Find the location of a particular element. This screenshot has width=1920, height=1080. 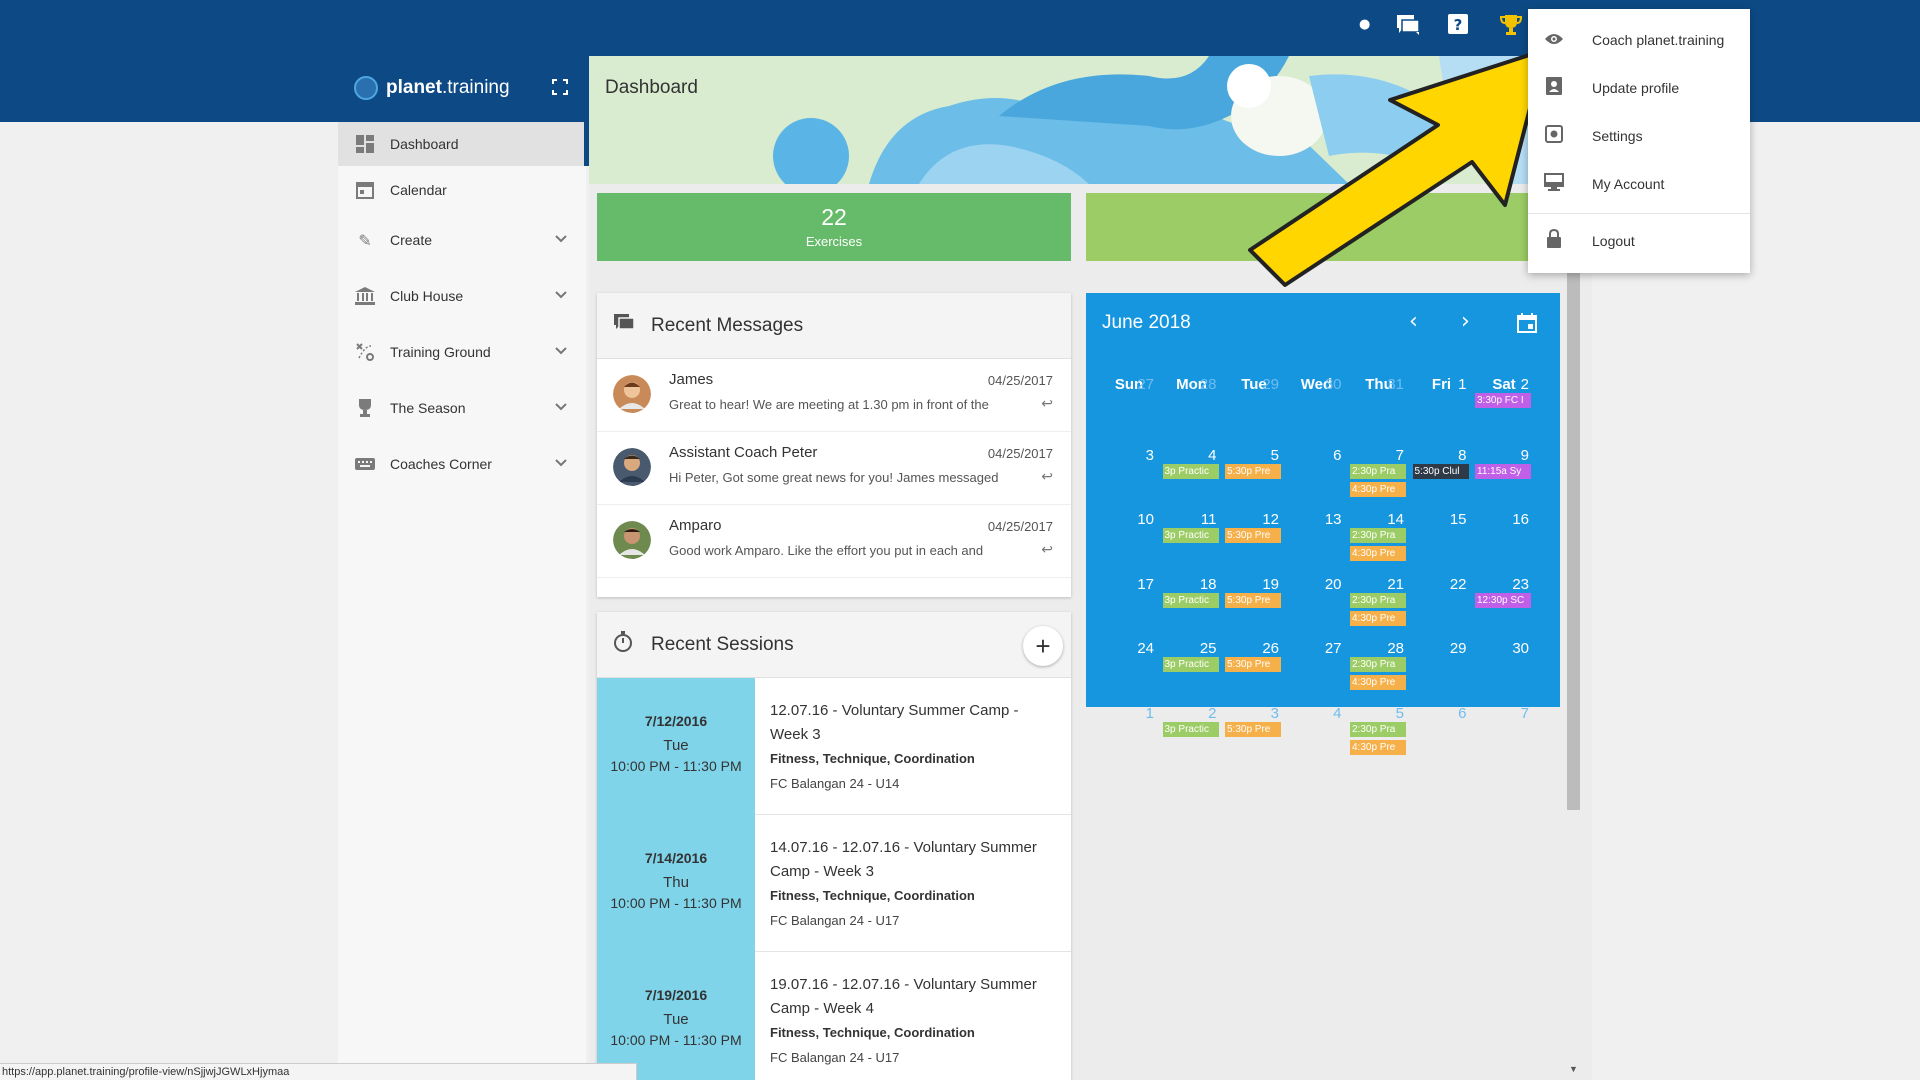

scrollbar is located at coordinates (1573, 514).